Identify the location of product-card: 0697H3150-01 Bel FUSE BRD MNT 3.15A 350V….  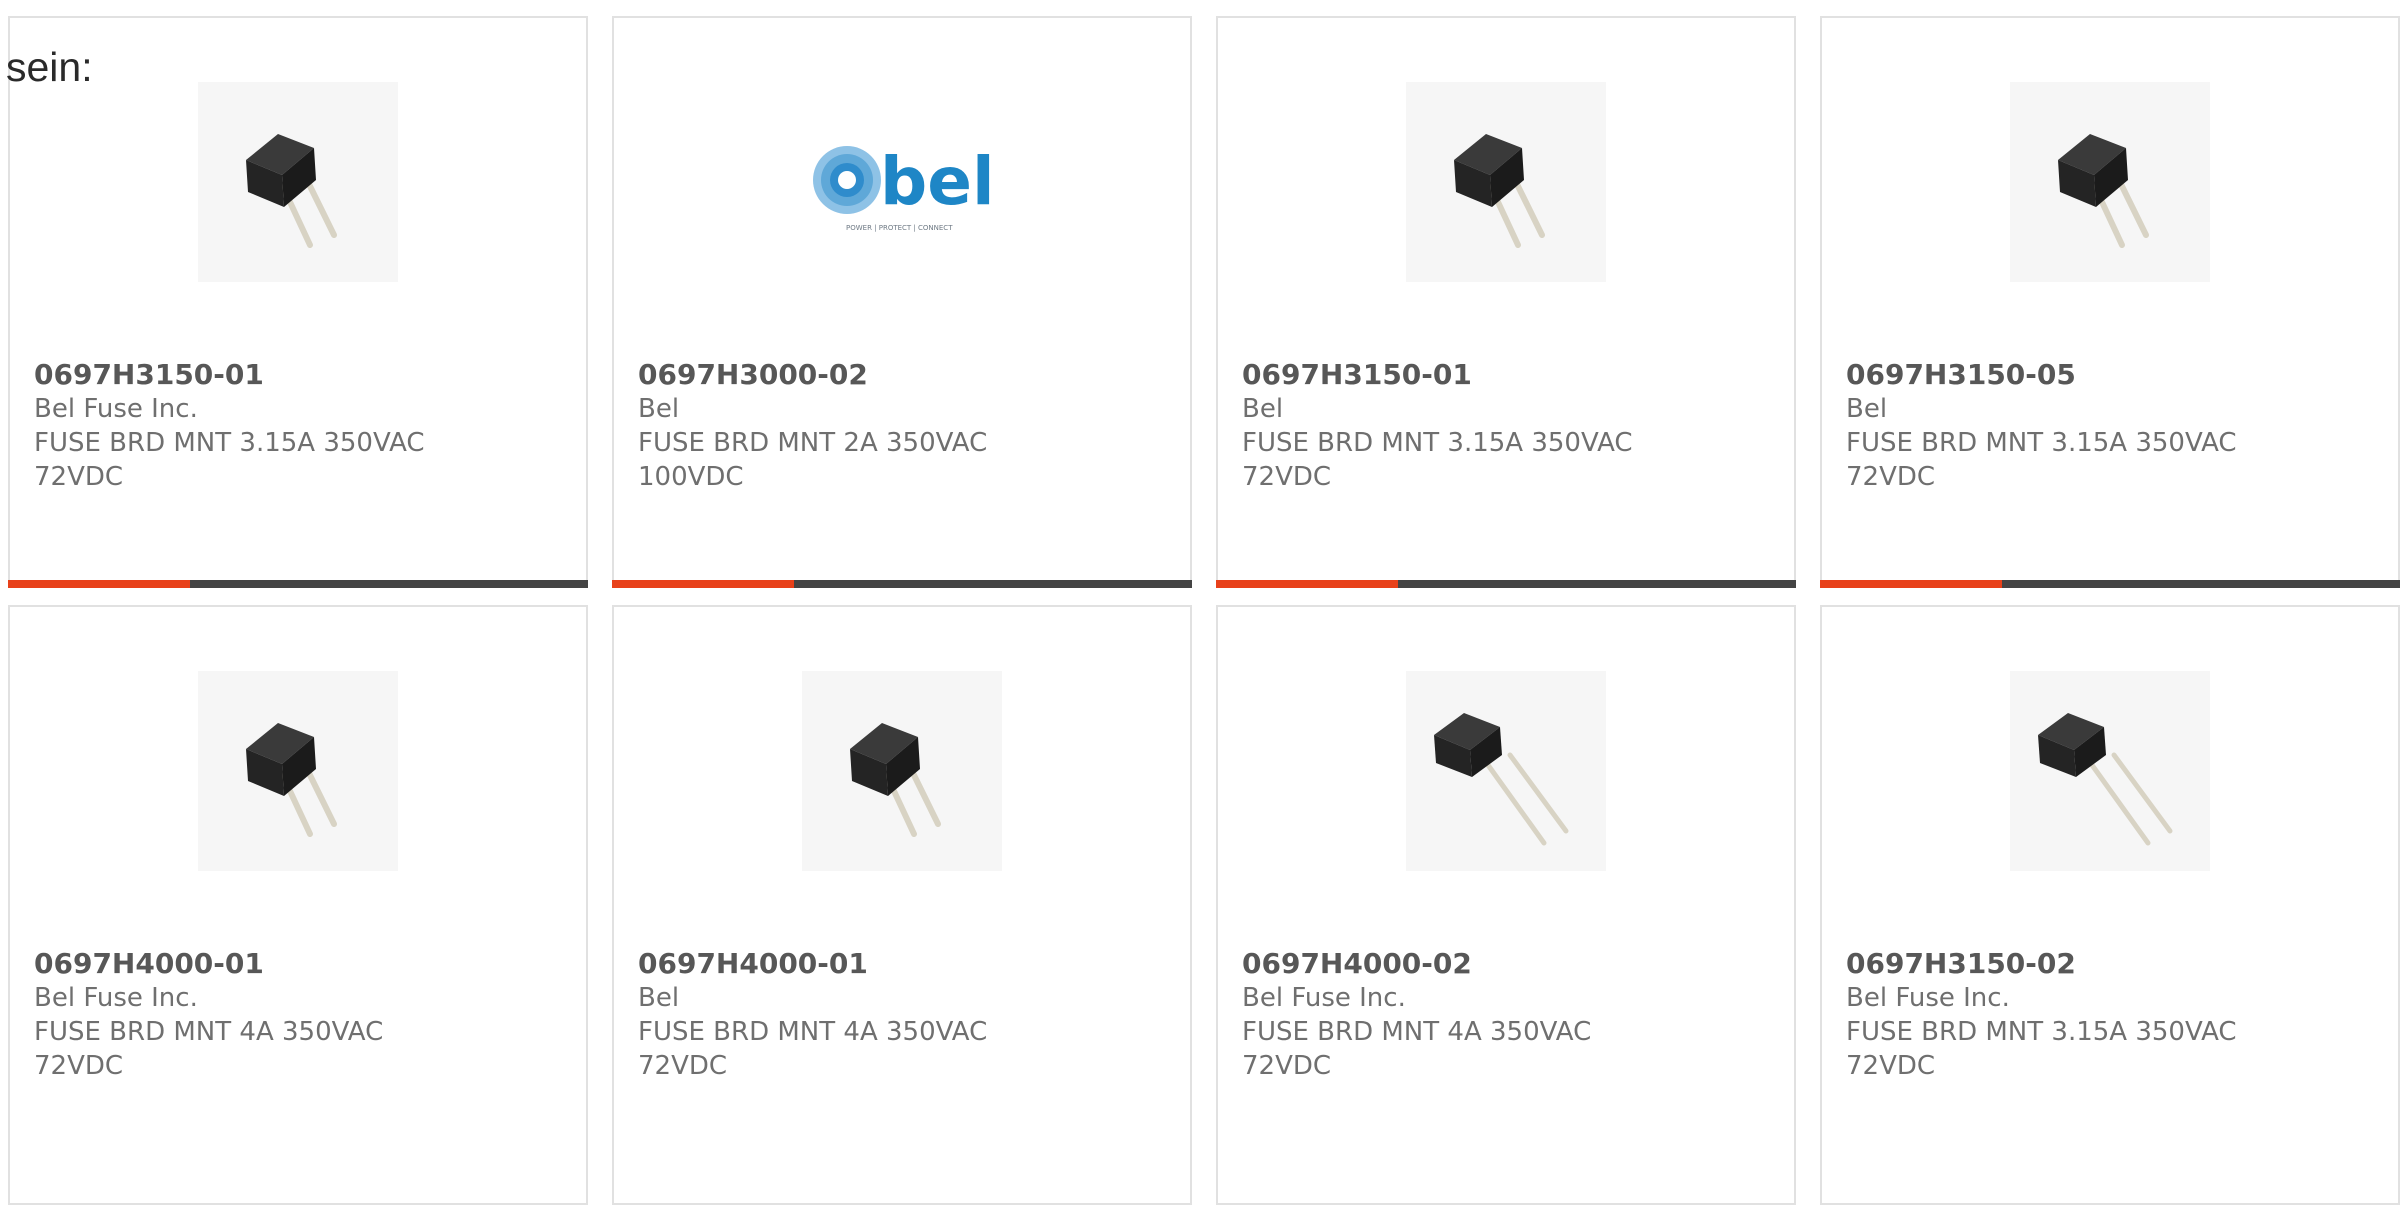
(1506, 302).